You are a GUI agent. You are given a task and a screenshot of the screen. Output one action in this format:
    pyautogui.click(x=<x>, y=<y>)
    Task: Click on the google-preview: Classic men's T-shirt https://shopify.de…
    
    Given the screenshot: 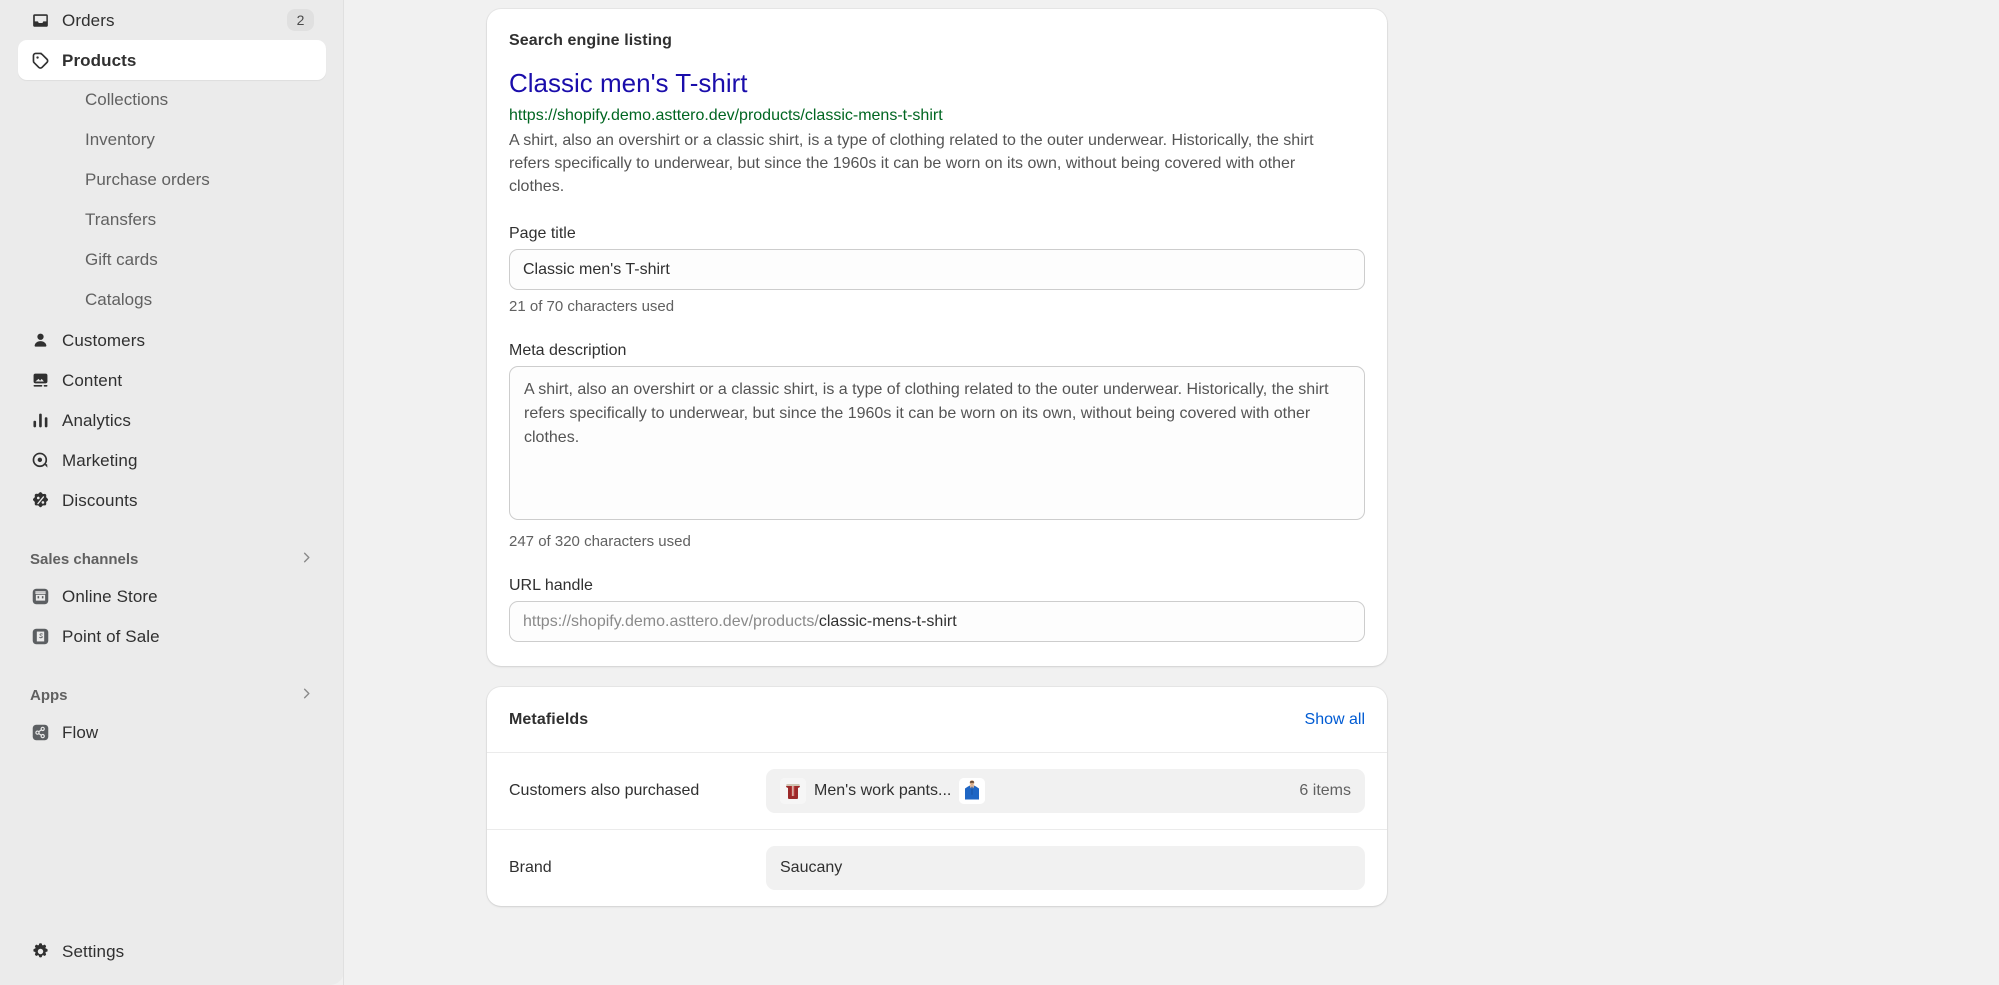 What is the action you would take?
    pyautogui.click(x=937, y=133)
    